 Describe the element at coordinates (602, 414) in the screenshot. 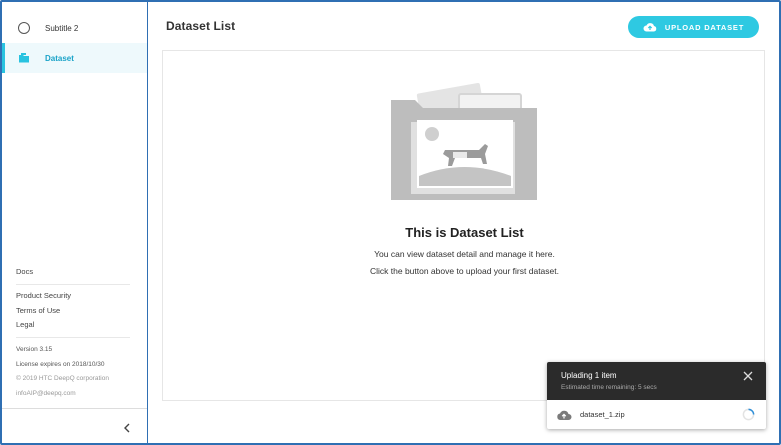

I see `file-name: dataset_1.zip` at that location.